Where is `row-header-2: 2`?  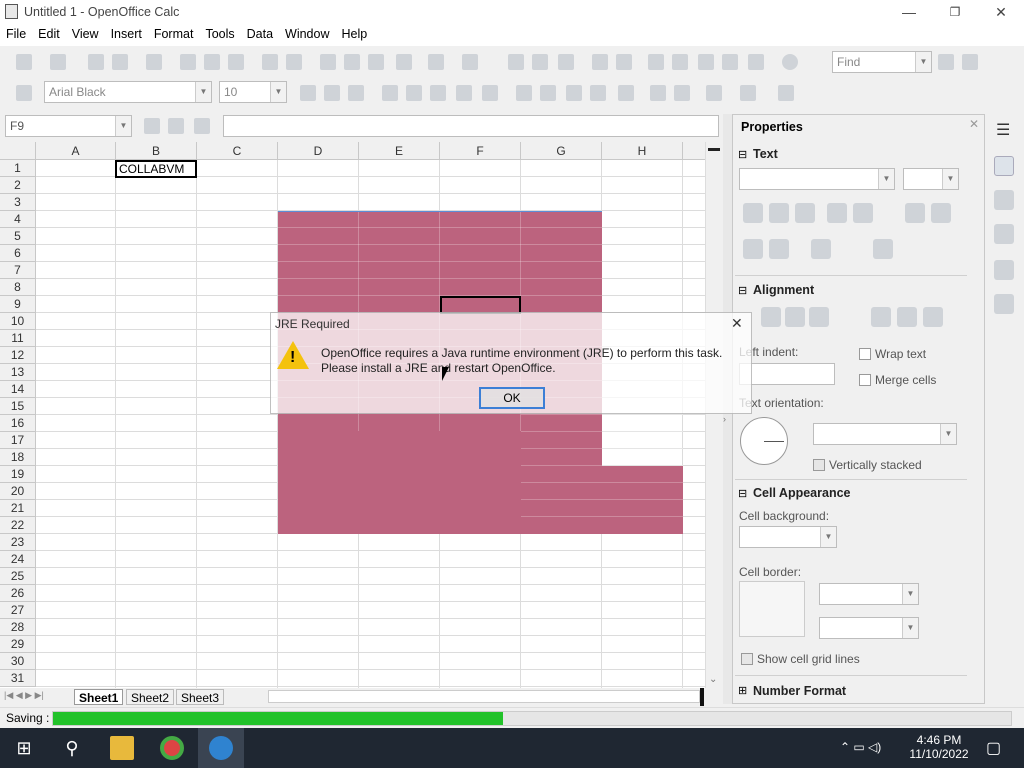 row-header-2: 2 is located at coordinates (18, 185).